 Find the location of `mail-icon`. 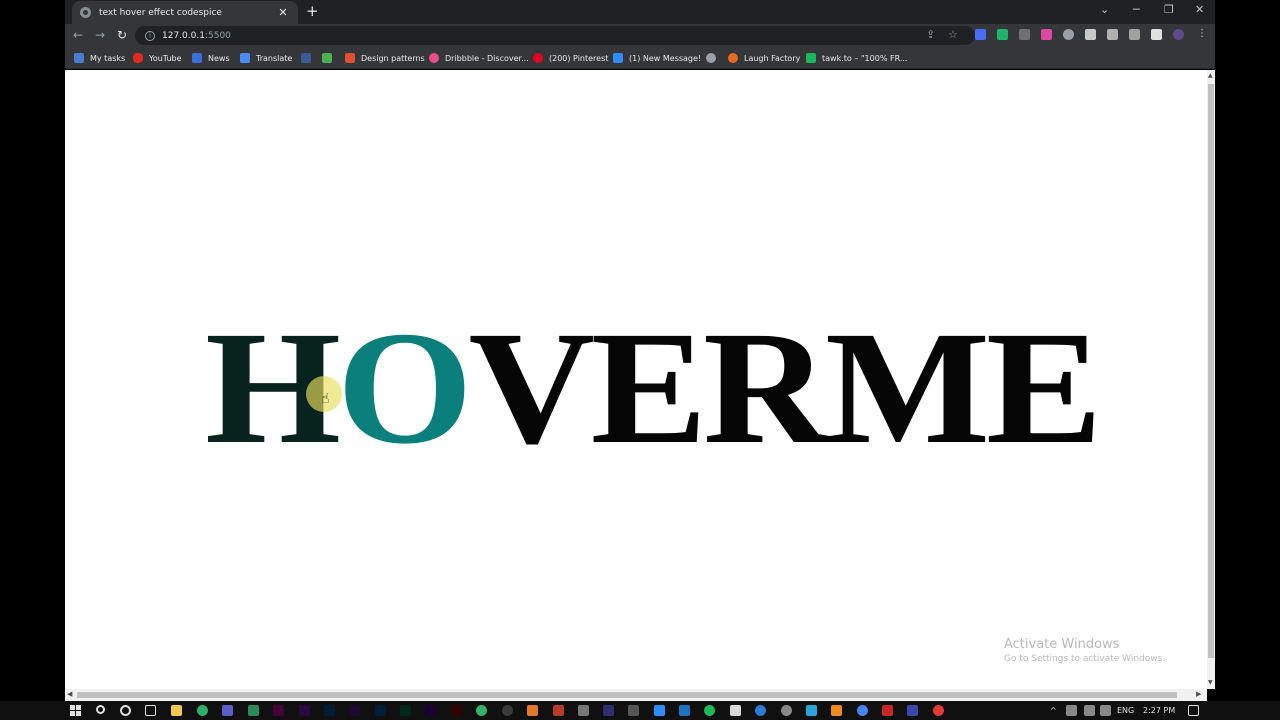

mail-icon is located at coordinates (227, 710).